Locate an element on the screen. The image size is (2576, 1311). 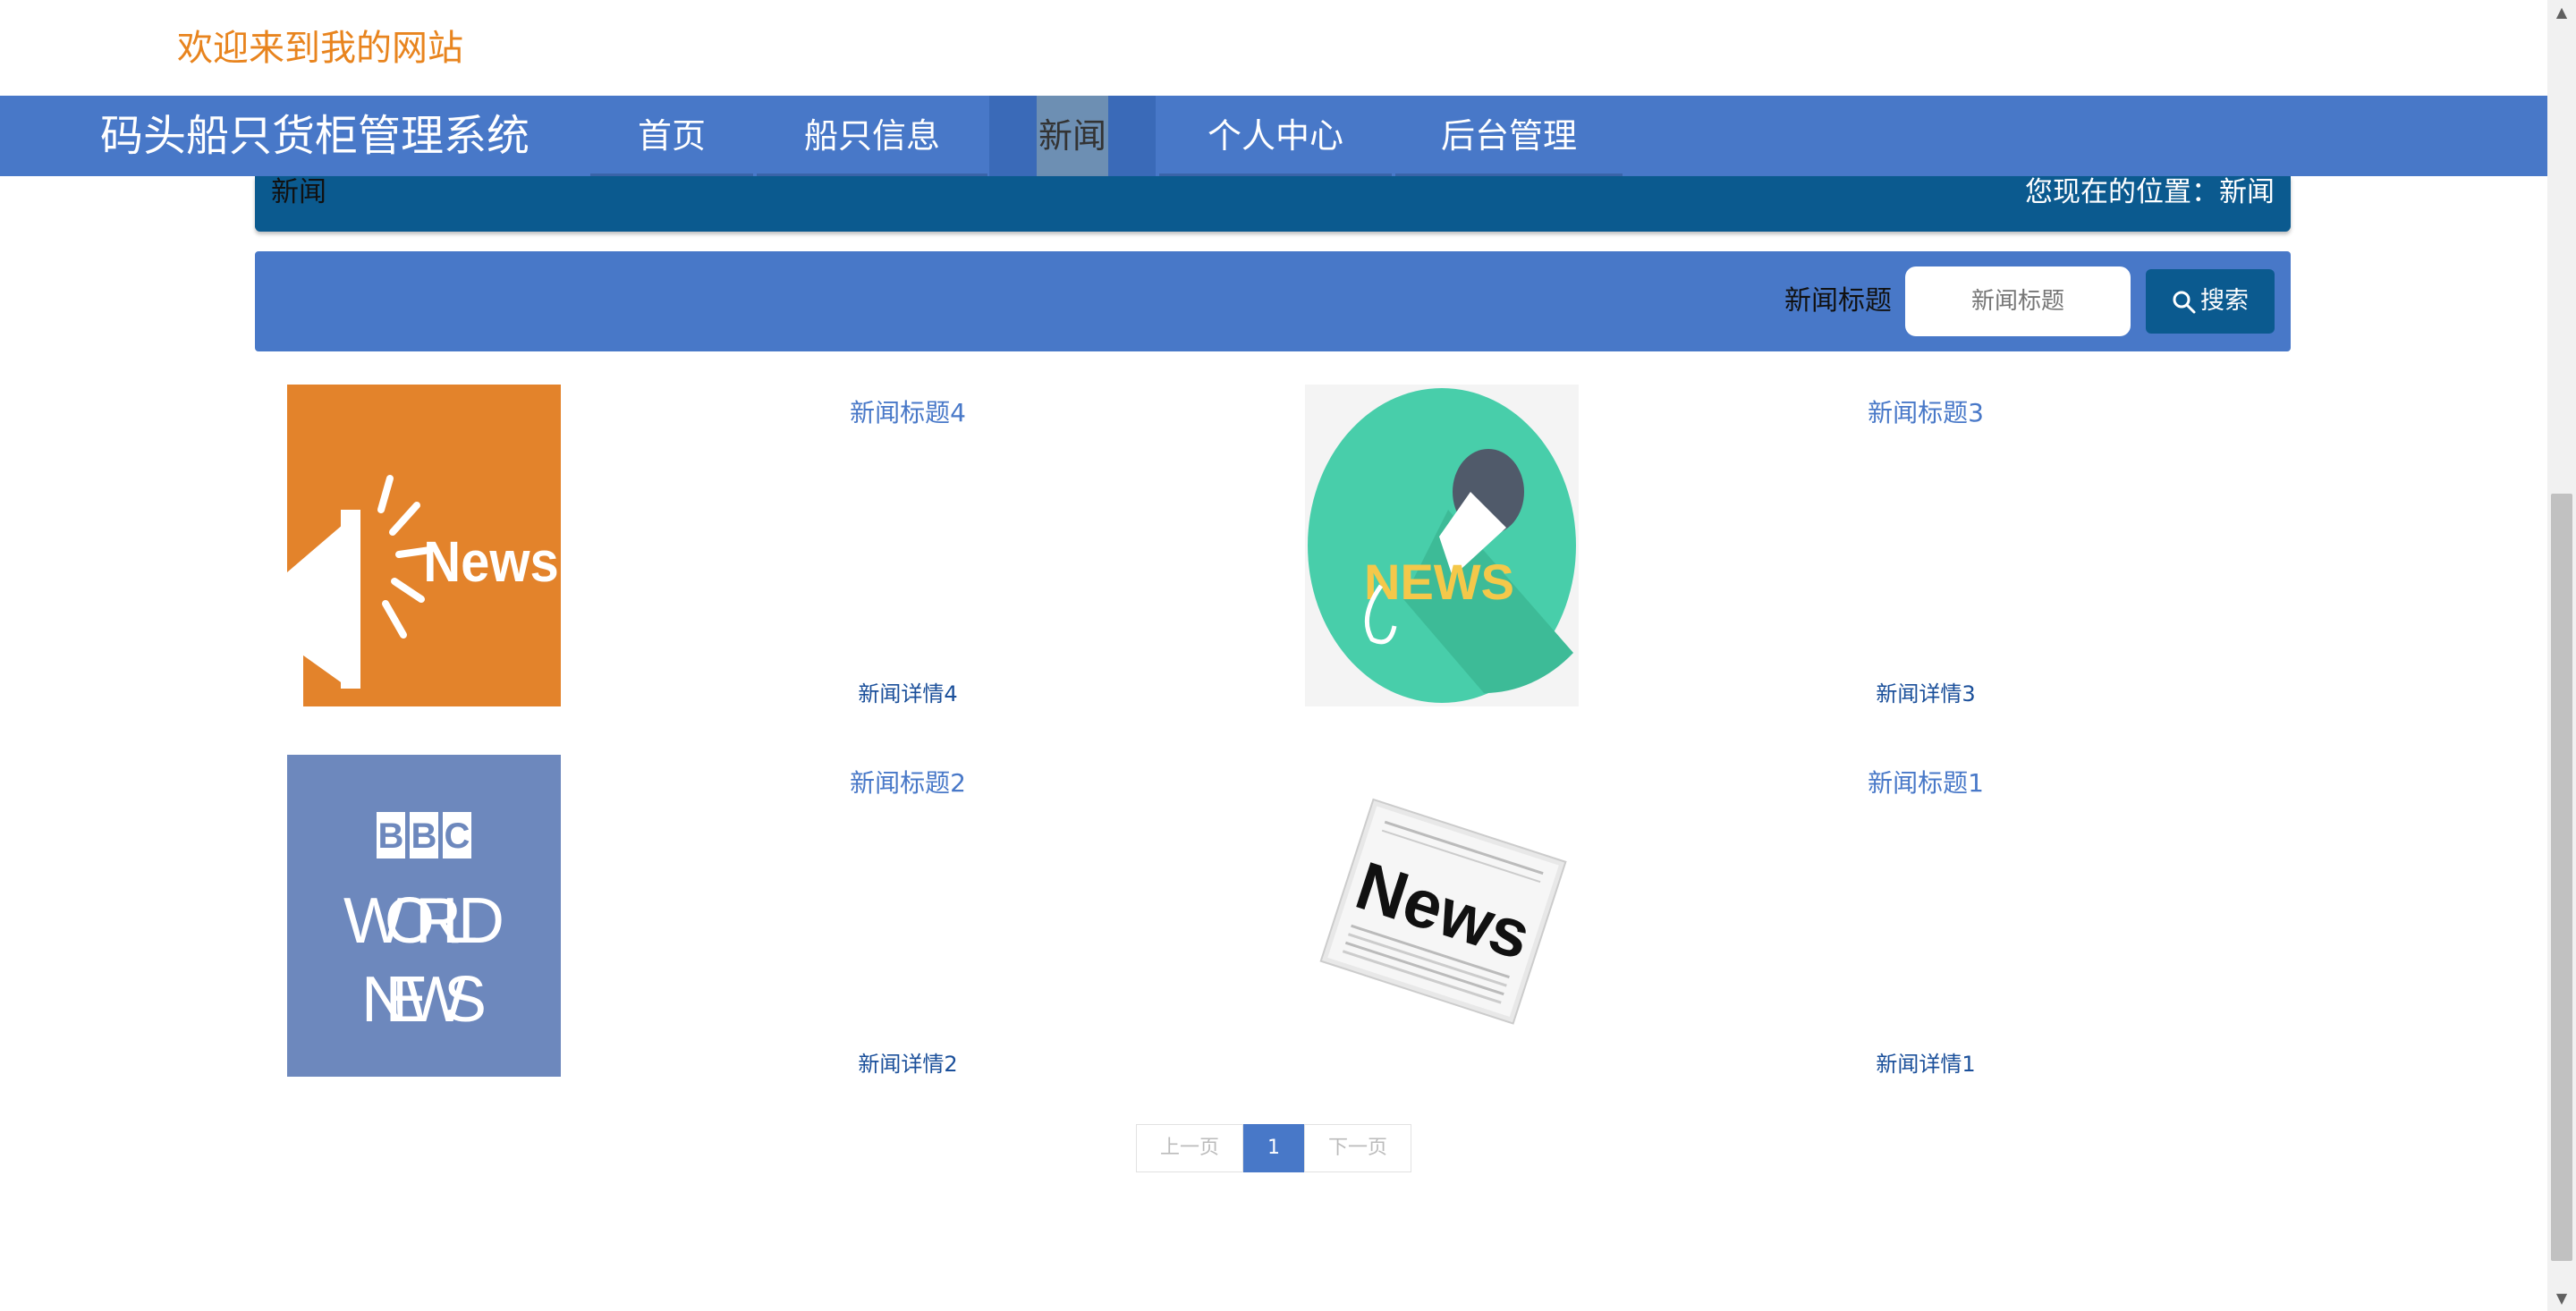
prev-page-button: 上一页 is located at coordinates (1189, 1148).